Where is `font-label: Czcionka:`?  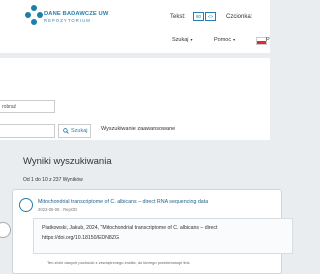 font-label: Czcionka: is located at coordinates (239, 17).